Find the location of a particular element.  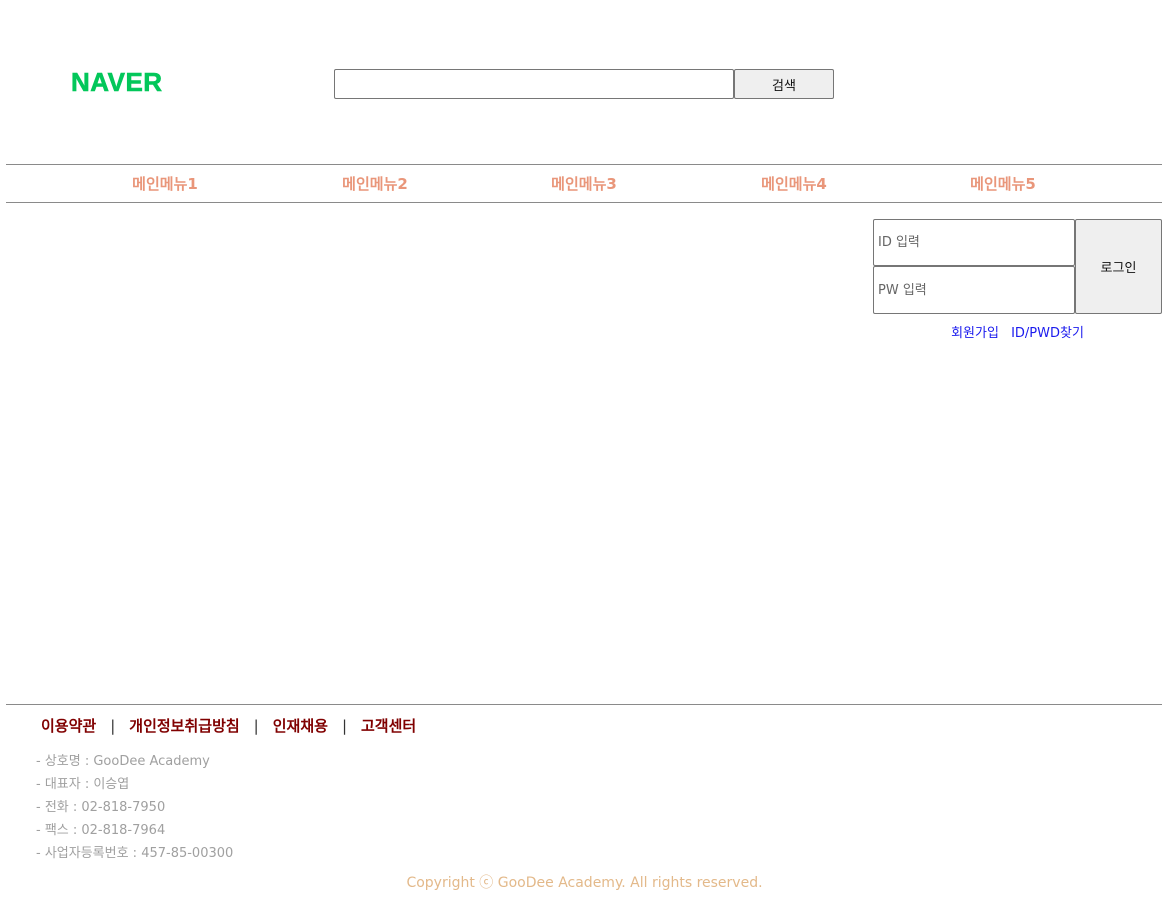

terms-link: 이용약관 is located at coordinates (68, 726).